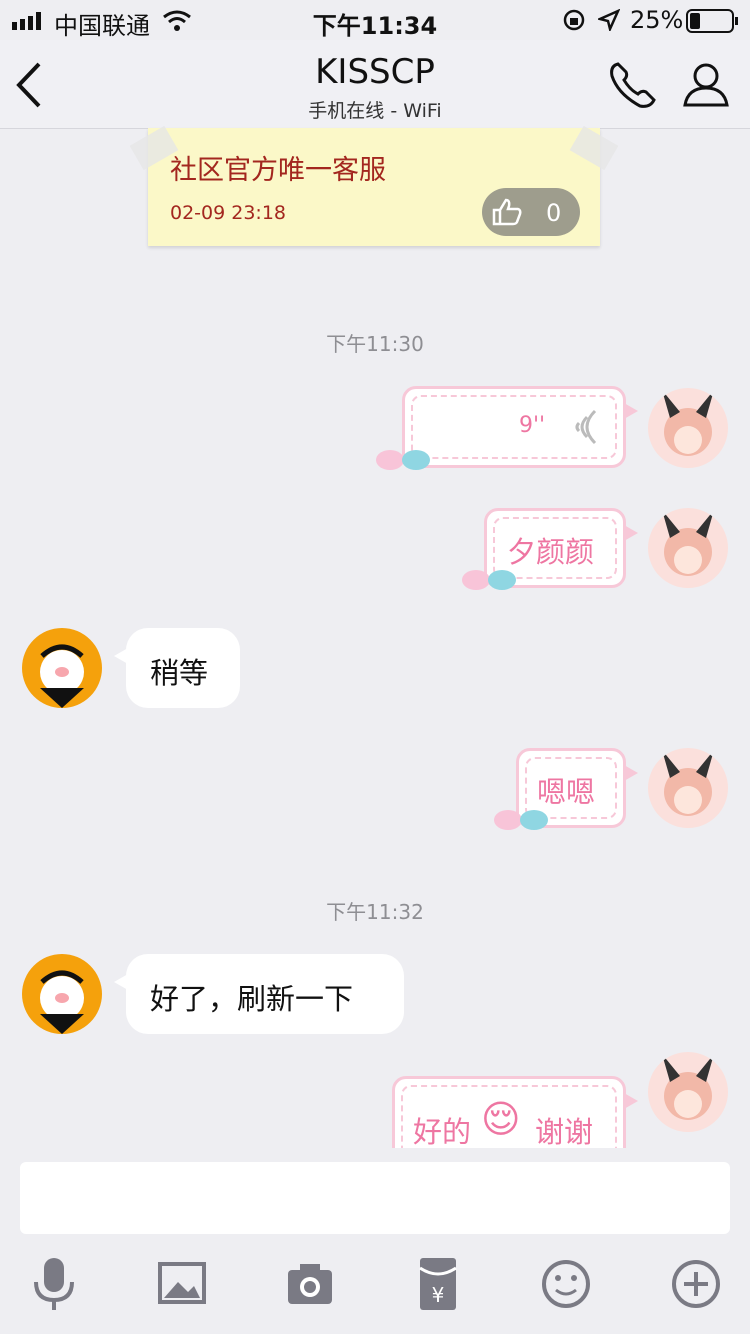 The width and height of the screenshot is (750, 1334). What do you see at coordinates (310, 1284) in the screenshot?
I see `camera-icon` at bounding box center [310, 1284].